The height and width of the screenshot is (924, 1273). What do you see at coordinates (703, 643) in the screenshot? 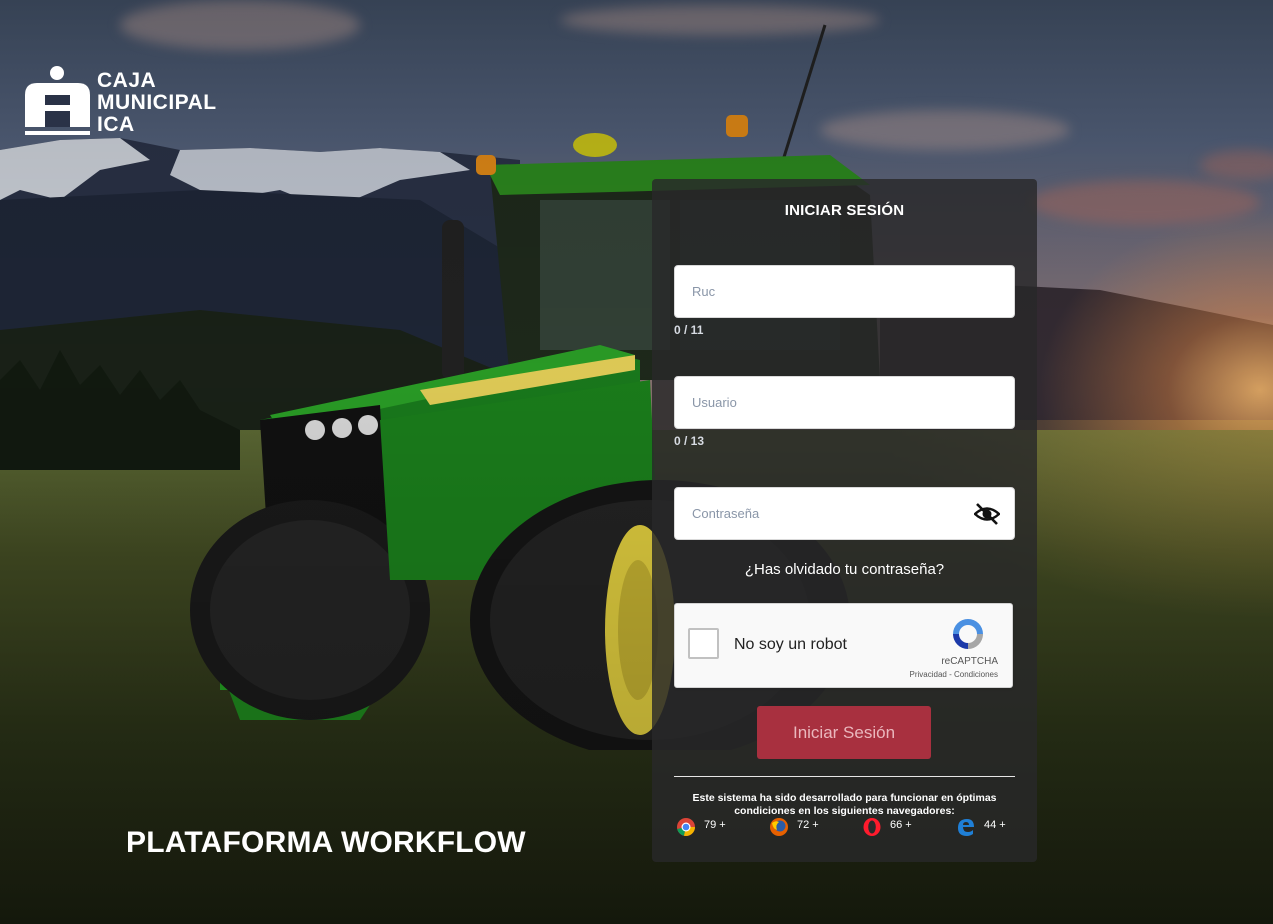
I see `recaptcha-checkbox` at bounding box center [703, 643].